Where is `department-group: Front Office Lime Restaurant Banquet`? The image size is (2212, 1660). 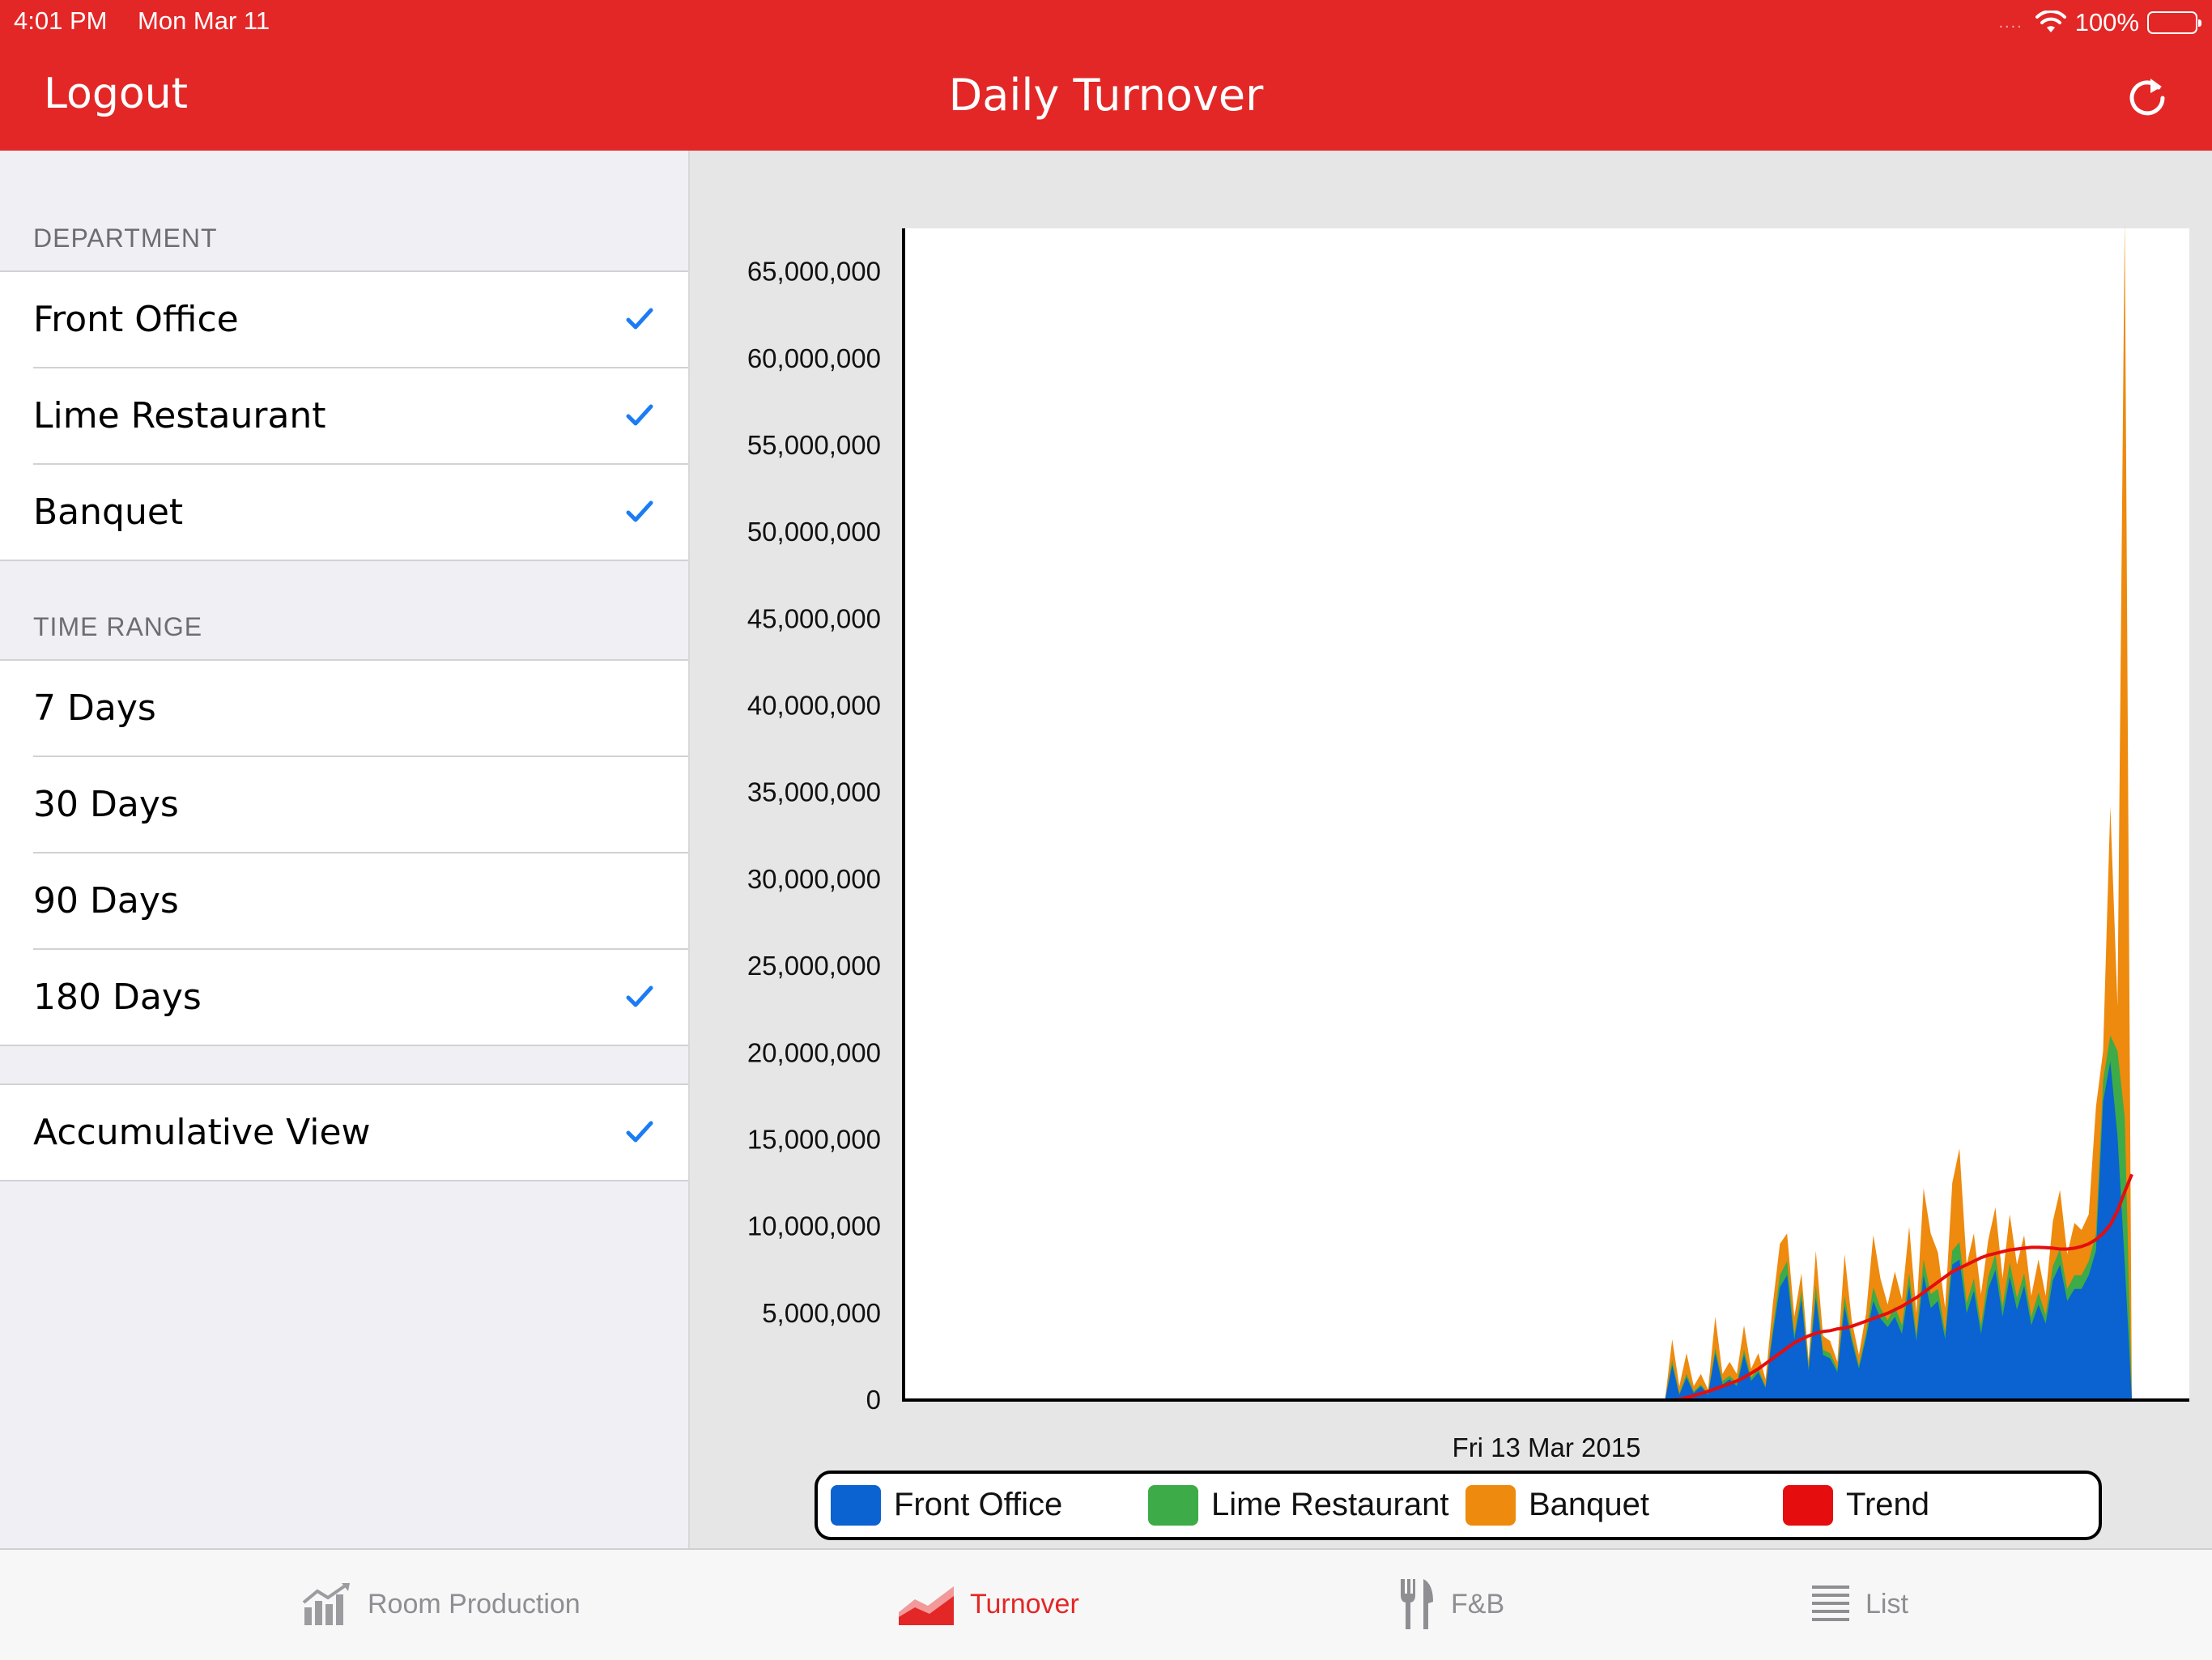 department-group: Front Office Lime Restaurant Banquet is located at coordinates (344, 416).